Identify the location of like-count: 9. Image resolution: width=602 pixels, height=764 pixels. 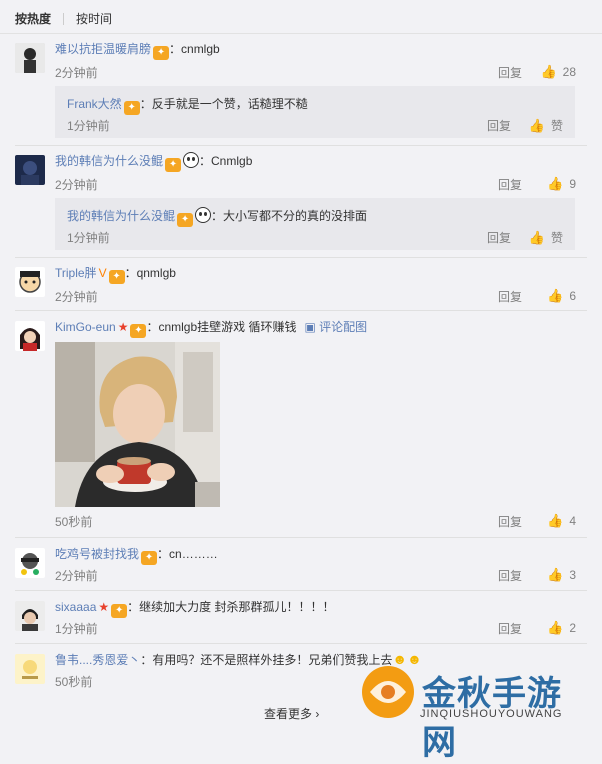
(572, 184).